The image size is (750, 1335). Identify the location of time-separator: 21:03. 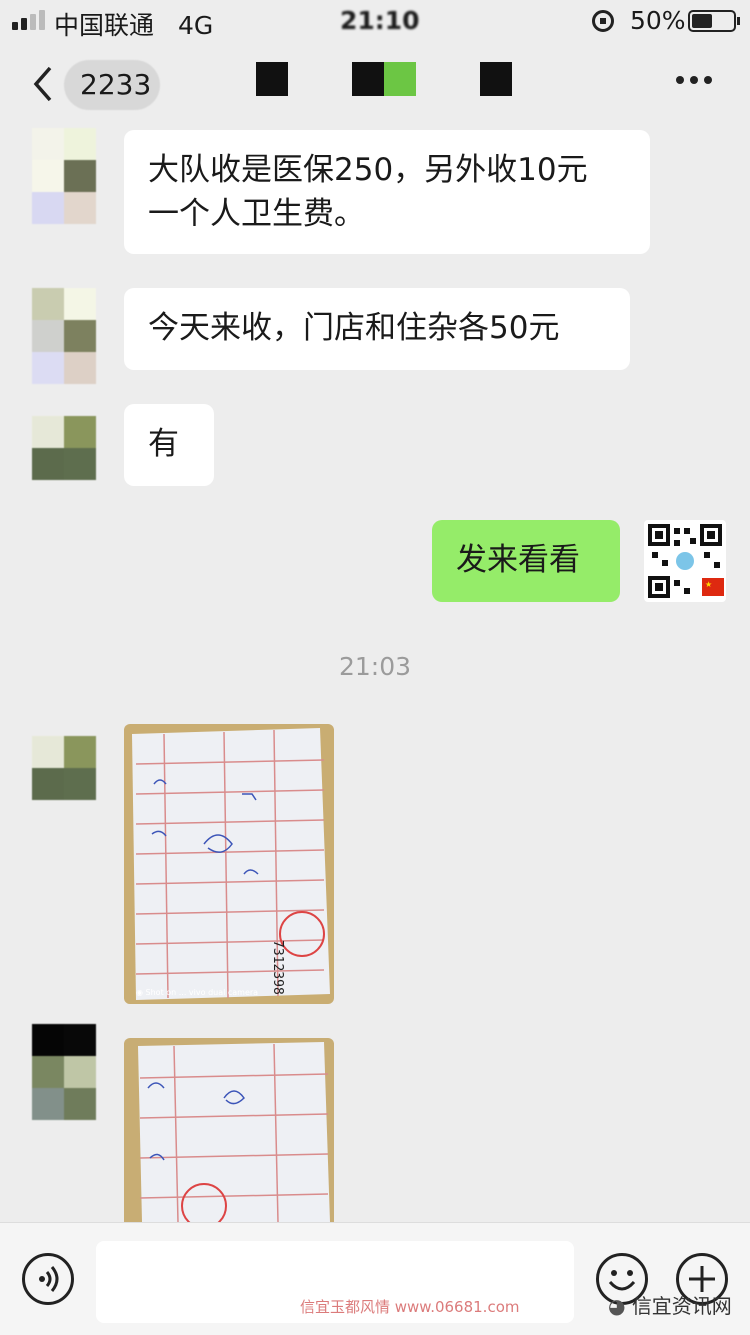
(375, 666).